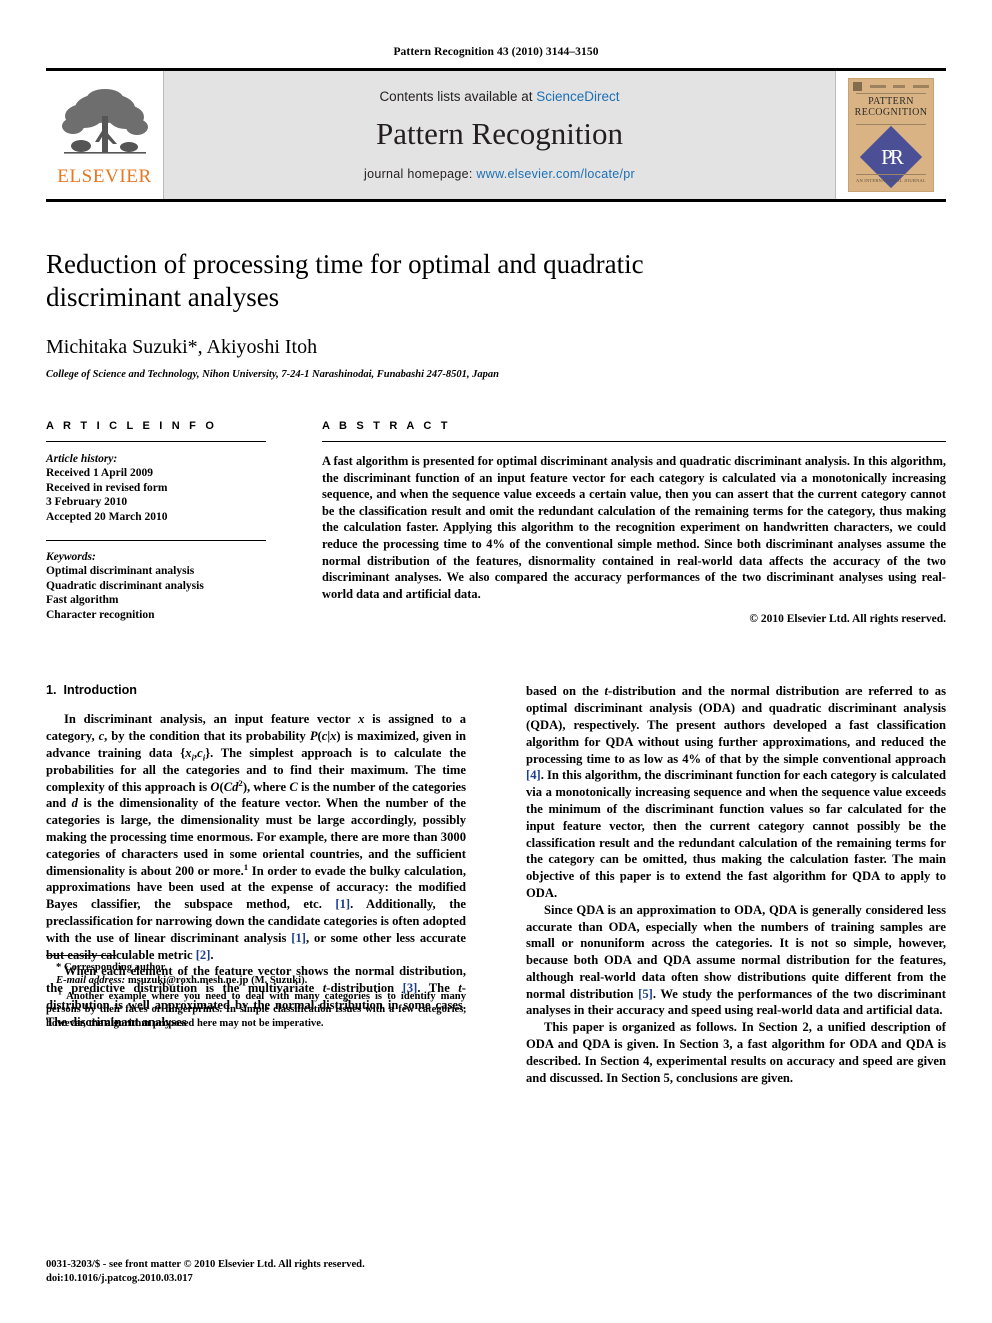 The image size is (992, 1323). What do you see at coordinates (100, 614) in the screenshot?
I see `keyword-item: Character recognition` at bounding box center [100, 614].